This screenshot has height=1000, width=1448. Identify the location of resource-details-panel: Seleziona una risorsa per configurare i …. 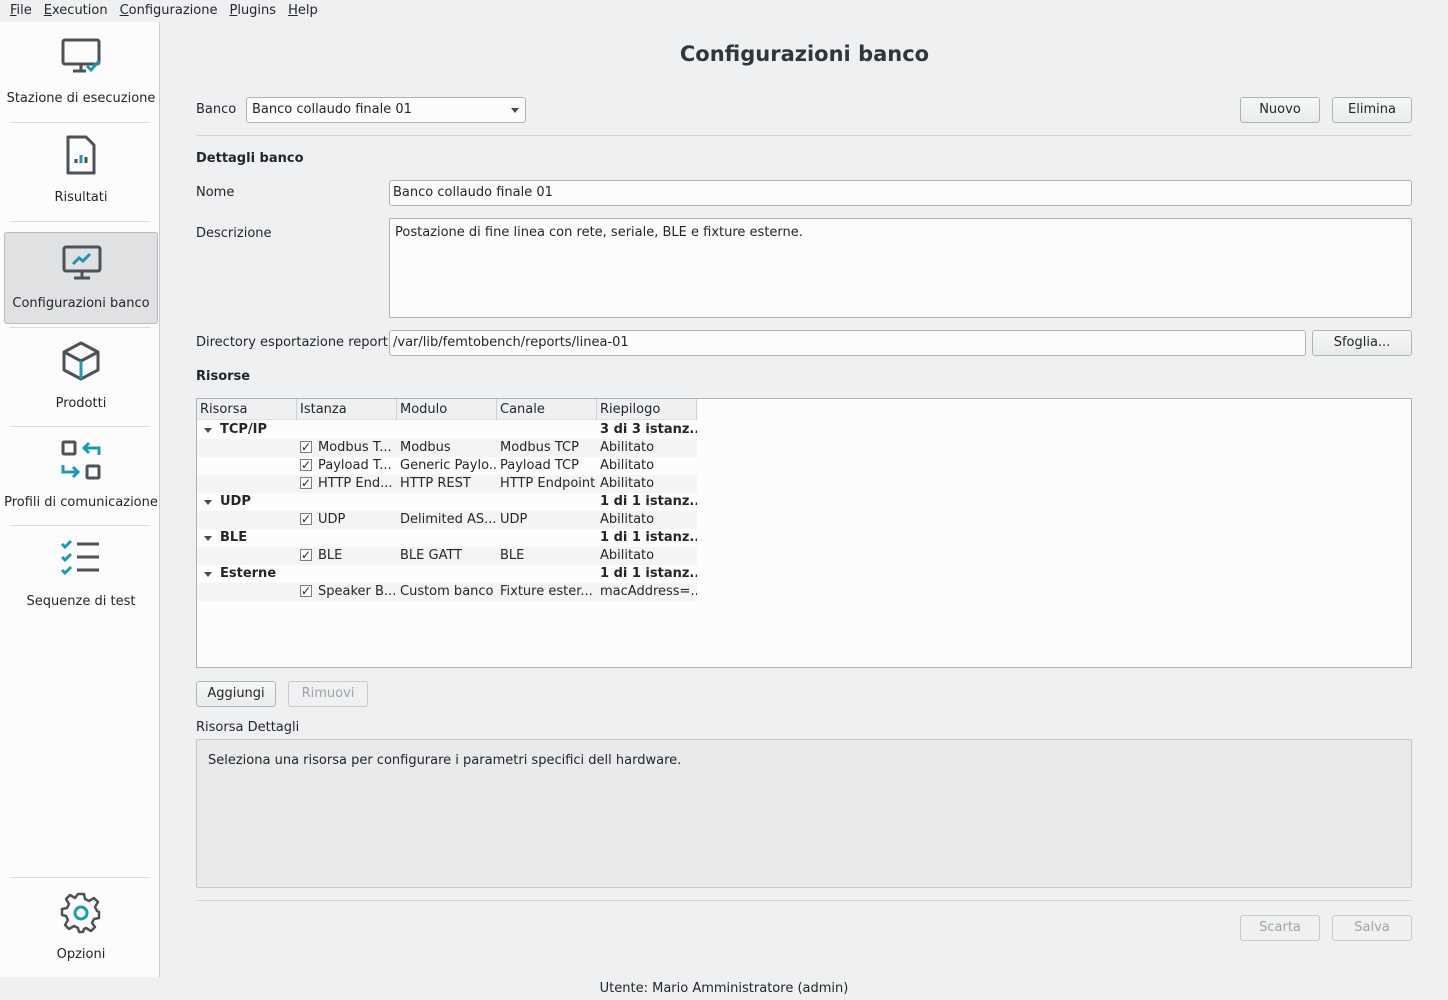
(804, 813).